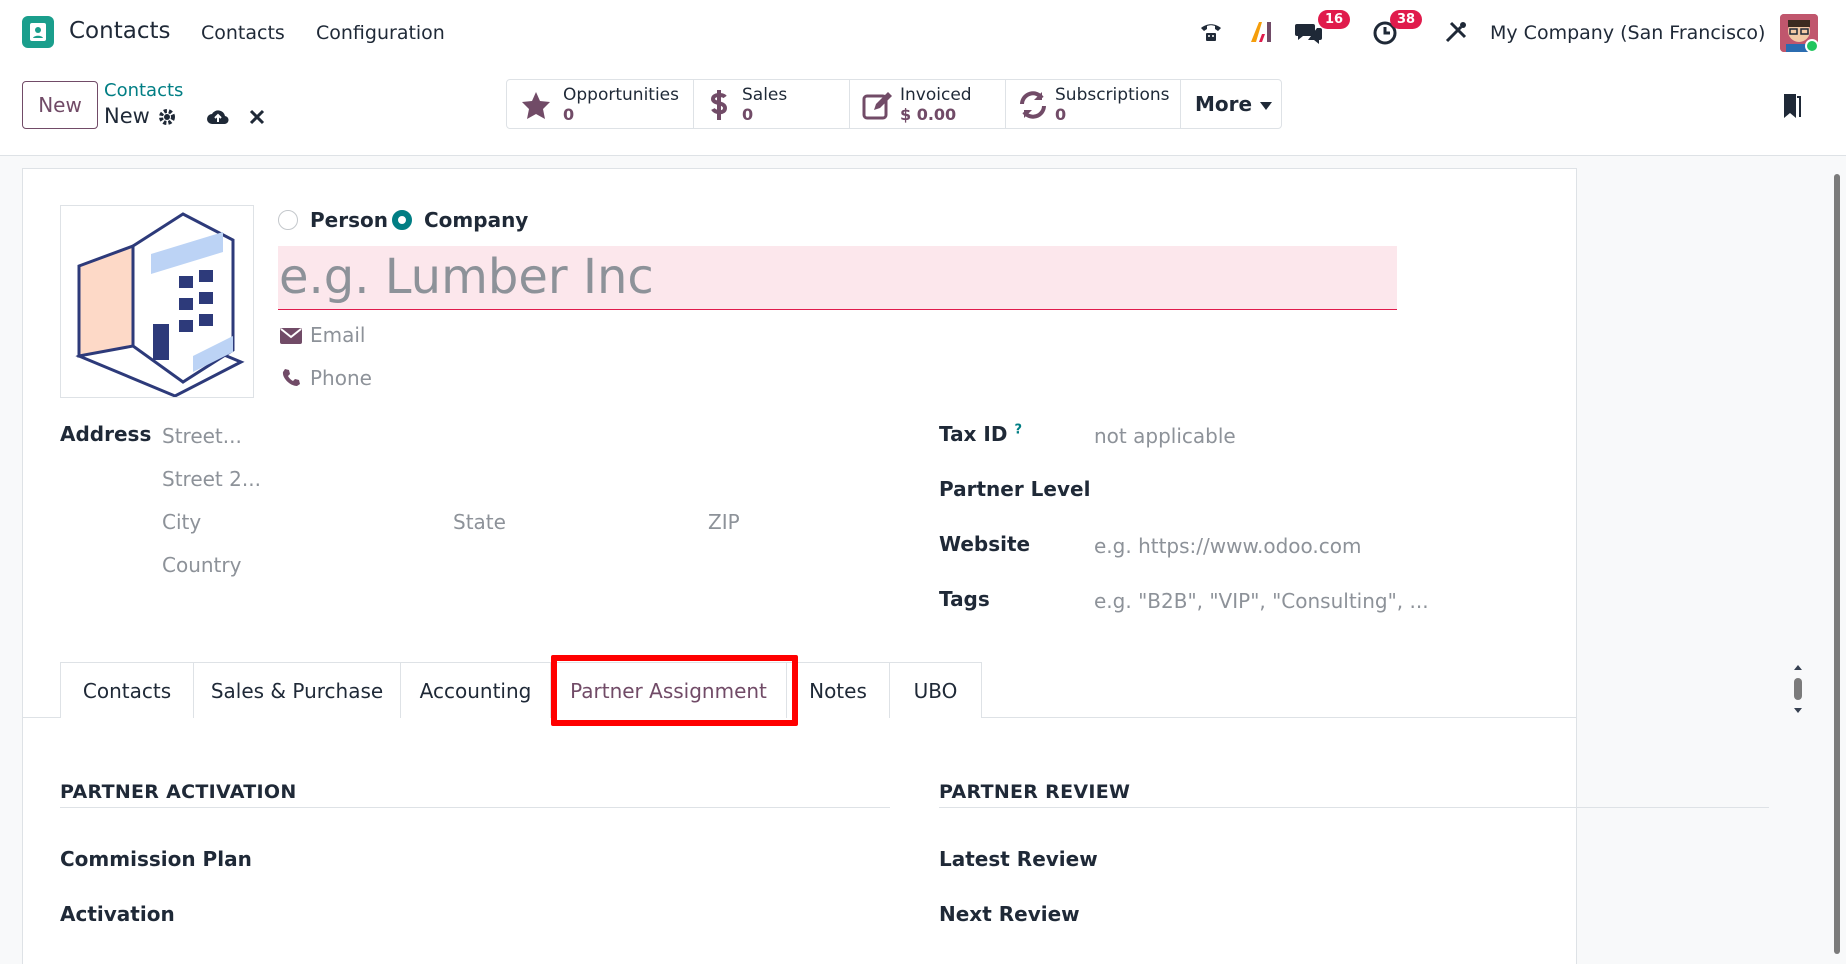 Image resolution: width=1846 pixels, height=964 pixels. What do you see at coordinates (878, 107) in the screenshot?
I see `edit-icon` at bounding box center [878, 107].